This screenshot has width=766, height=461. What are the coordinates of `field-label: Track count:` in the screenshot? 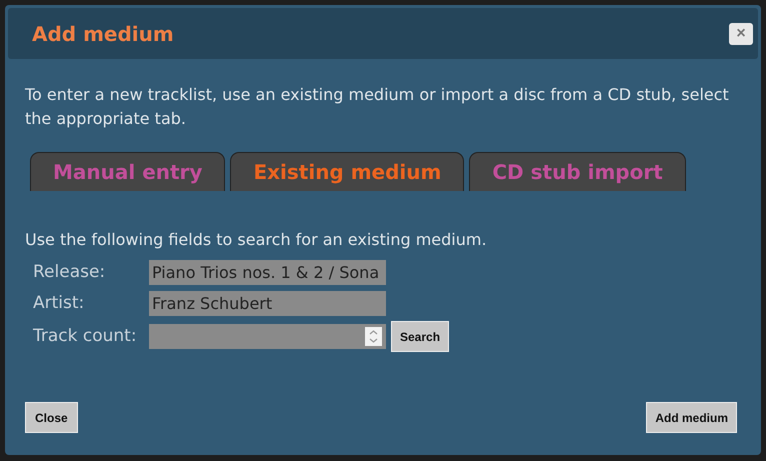 It's located at (85, 336).